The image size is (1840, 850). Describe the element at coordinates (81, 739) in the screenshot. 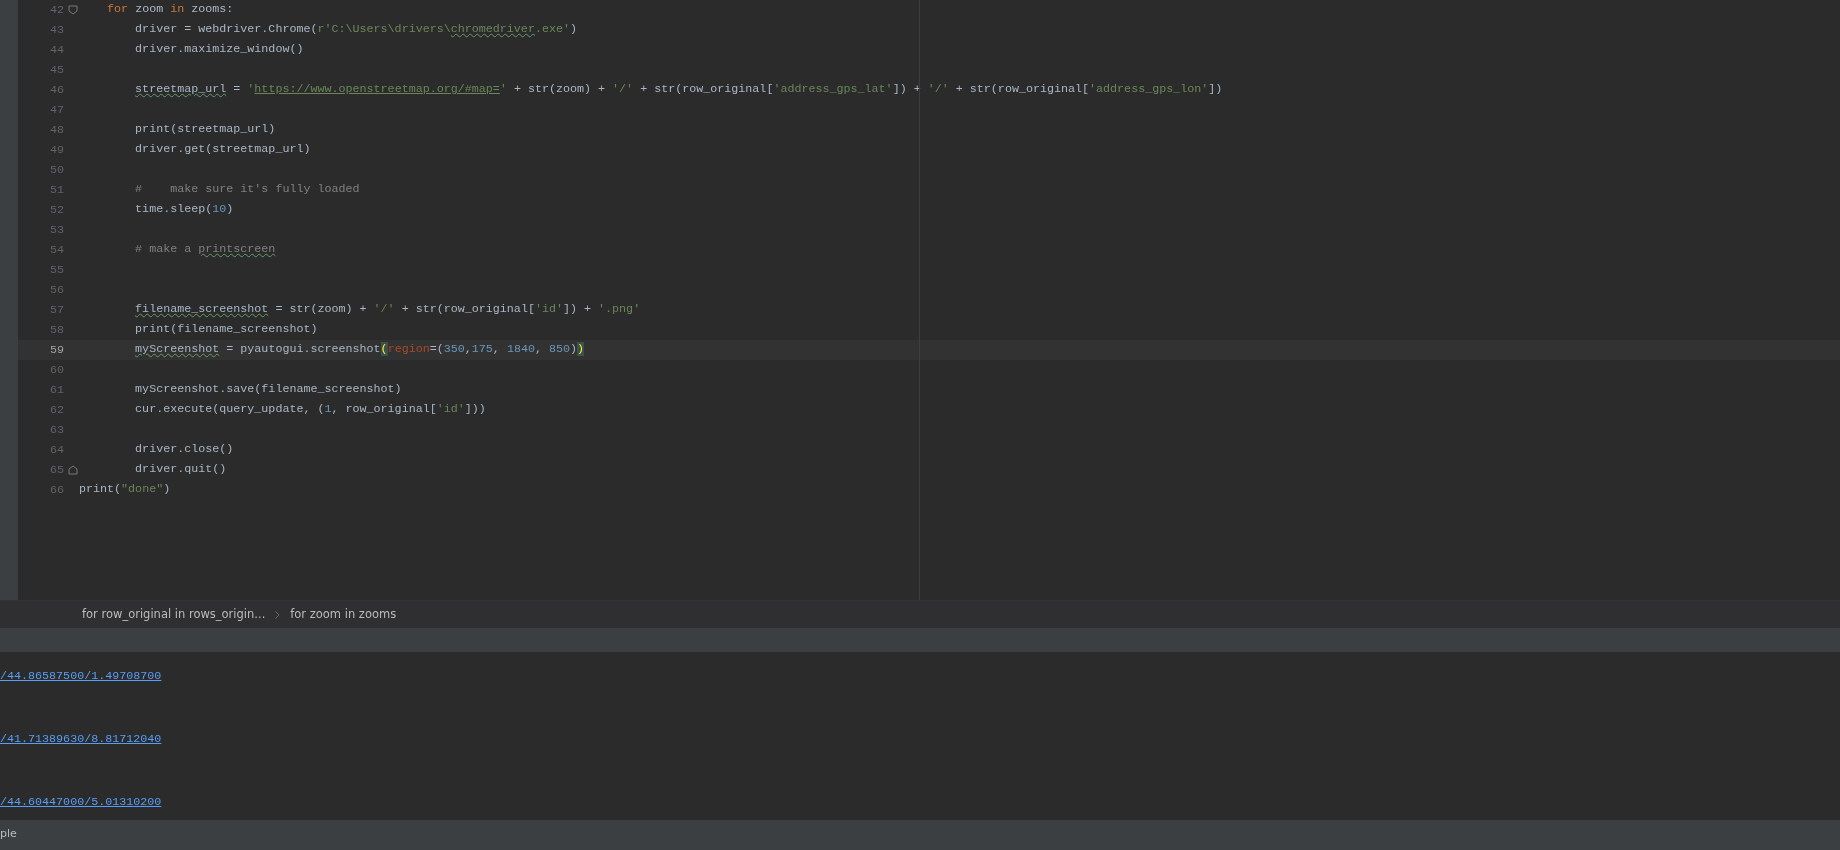

I see `console-link: /41.71389630/8.81712040` at that location.